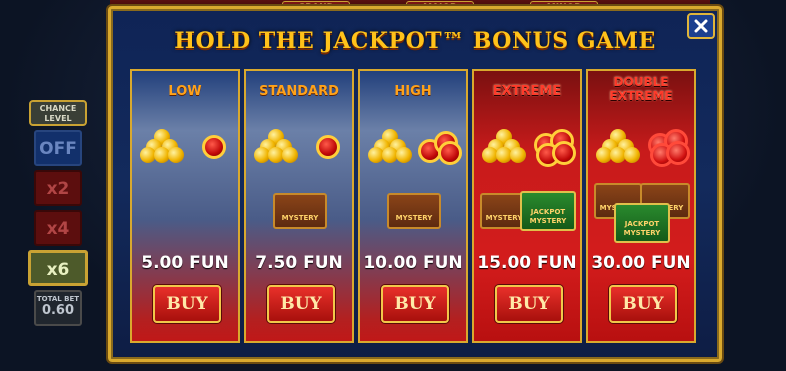 Image resolution: width=786 pixels, height=371 pixels. What do you see at coordinates (58, 268) in the screenshot?
I see `chance-x6-button: x6` at bounding box center [58, 268].